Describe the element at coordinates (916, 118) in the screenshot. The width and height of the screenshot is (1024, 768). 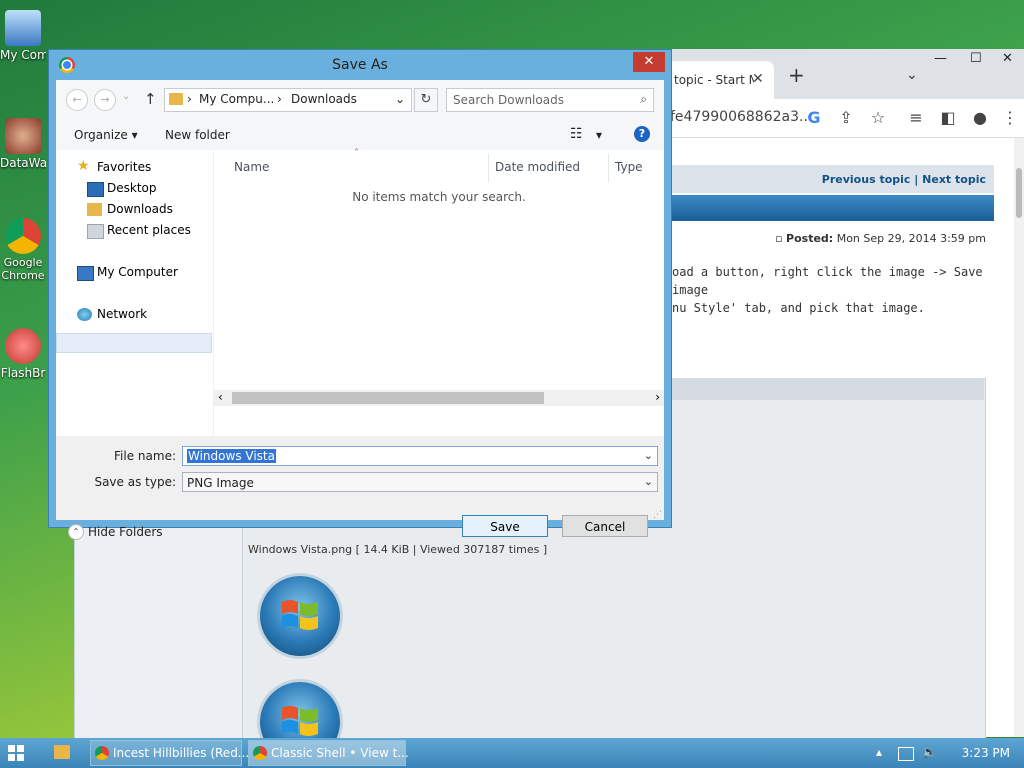
I see `media-controls-icon: ≡` at that location.